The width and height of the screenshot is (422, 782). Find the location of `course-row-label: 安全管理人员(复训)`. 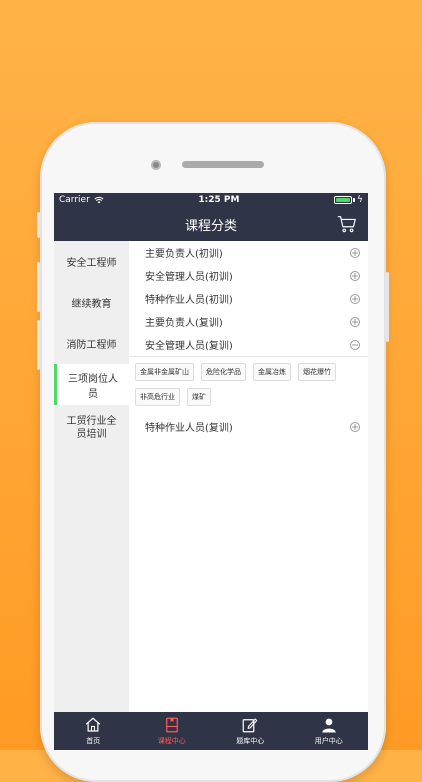

course-row-label: 安全管理人员(复训) is located at coordinates (189, 346).